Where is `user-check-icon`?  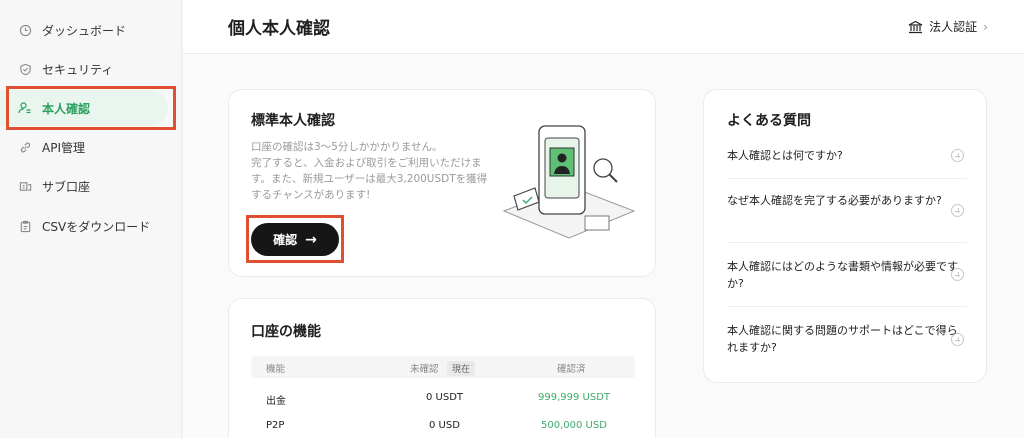 user-check-icon is located at coordinates (25, 108).